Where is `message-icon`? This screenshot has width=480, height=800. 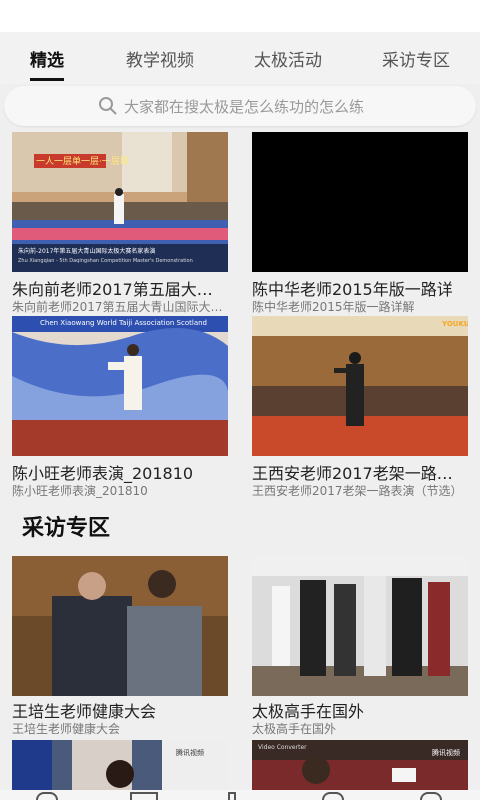 message-icon is located at coordinates (333, 796).